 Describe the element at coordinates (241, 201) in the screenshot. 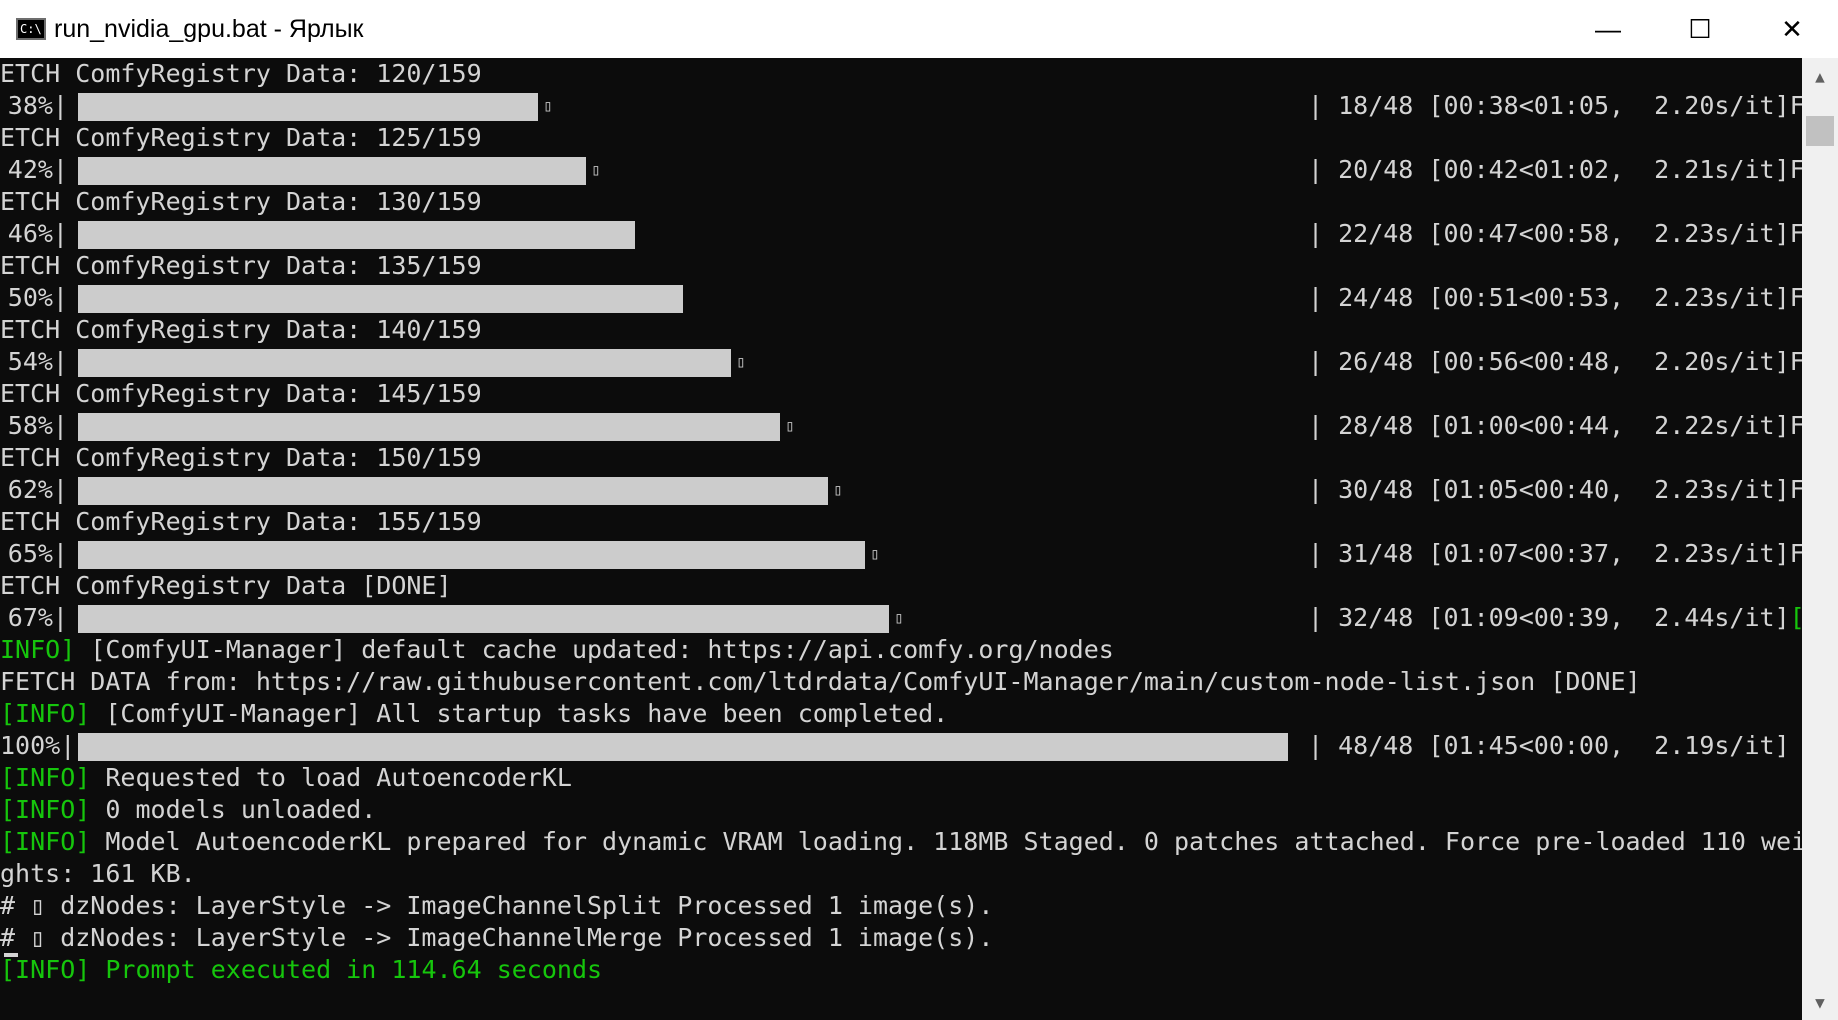

I see `console-line-text: ETCH ComfyRegistry Data: 130/159` at that location.